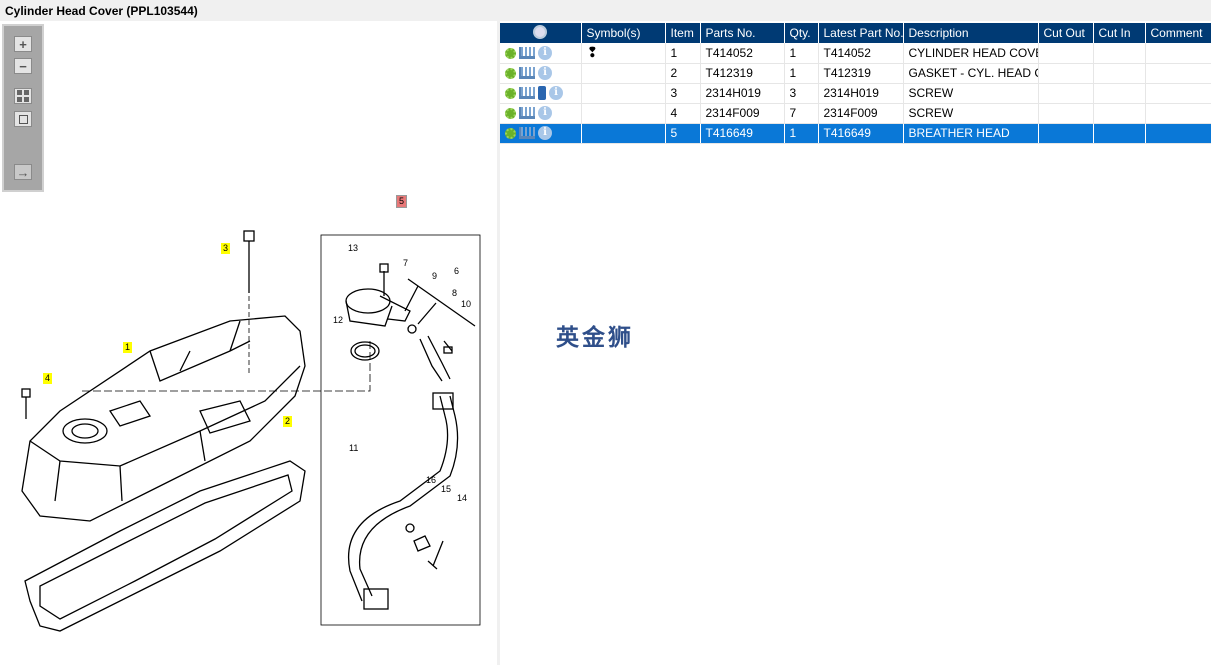 The image size is (1211, 665). What do you see at coordinates (623, 53) in the screenshot?
I see `symbol-cell: ❢` at bounding box center [623, 53].